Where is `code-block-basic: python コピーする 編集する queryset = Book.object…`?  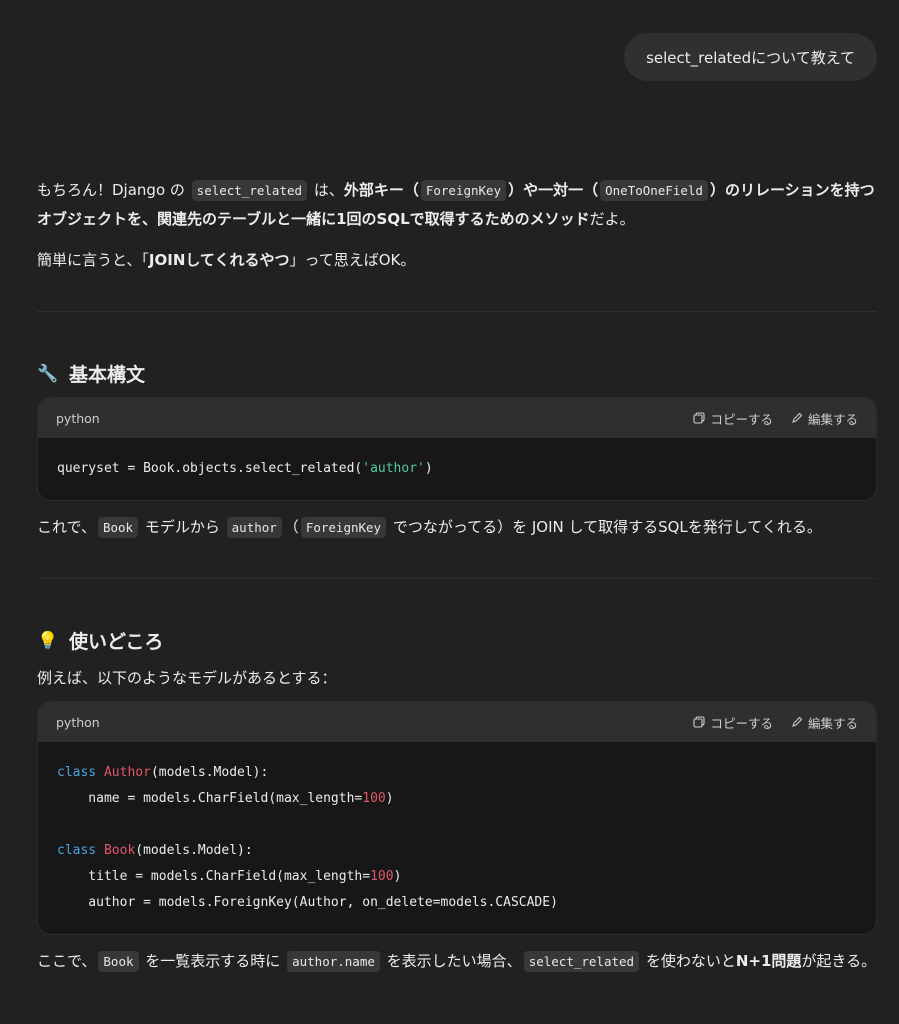 code-block-basic: python コピーする 編集する queryset = Book.object… is located at coordinates (457, 449).